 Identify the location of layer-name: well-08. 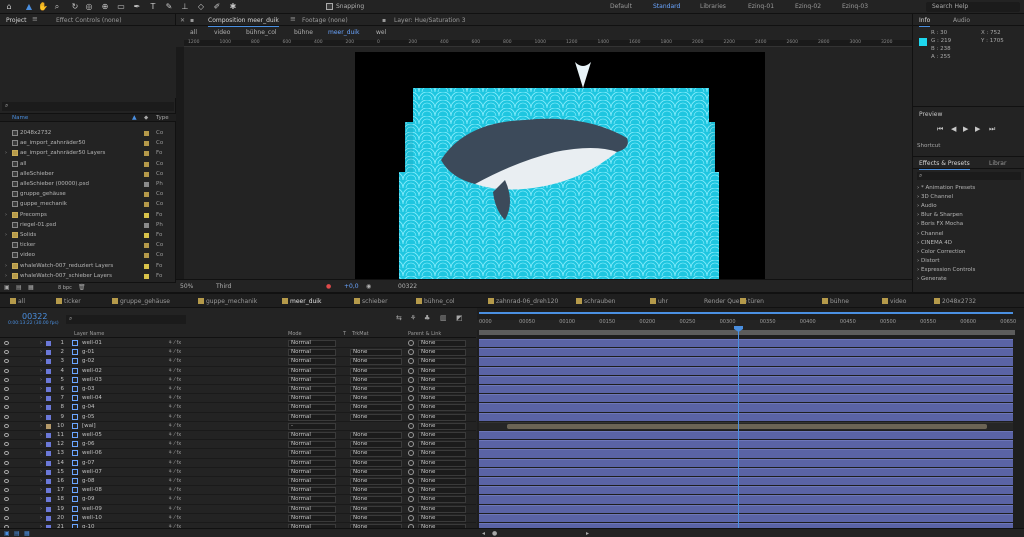
(92, 490).